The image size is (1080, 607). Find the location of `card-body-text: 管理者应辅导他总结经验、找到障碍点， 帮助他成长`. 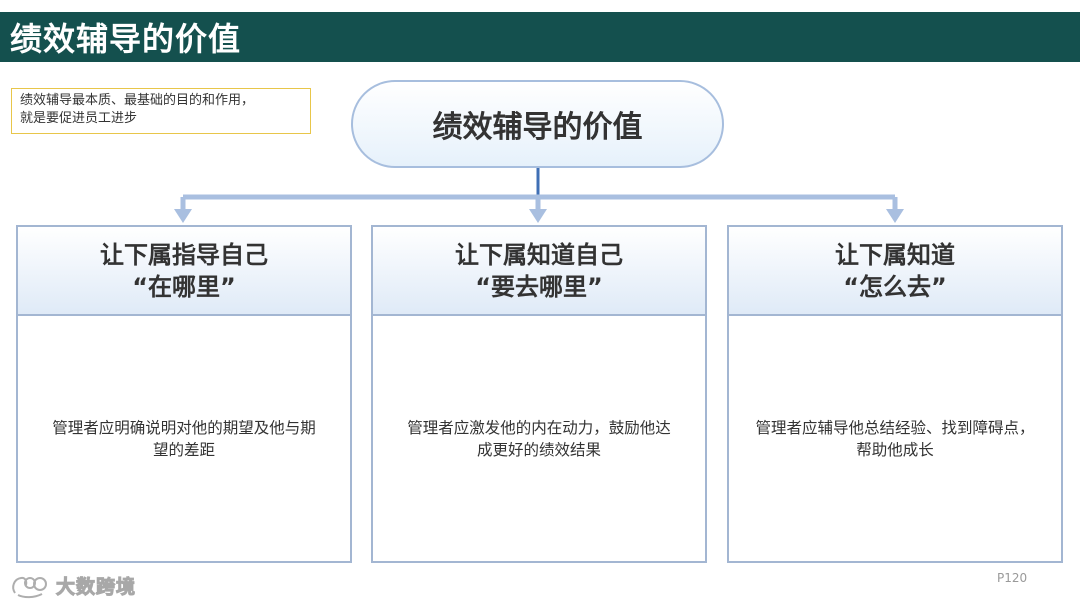

card-body-text: 管理者应辅导他总结经验、找到障碍点， 帮助他成长 is located at coordinates (895, 439).